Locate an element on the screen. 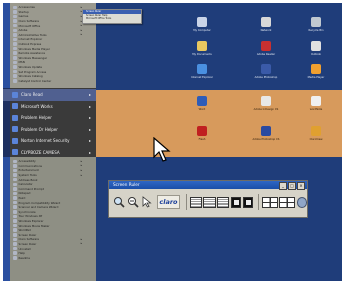  desktop-icon: Adobe Photoshop is located at coordinates (266, 71).